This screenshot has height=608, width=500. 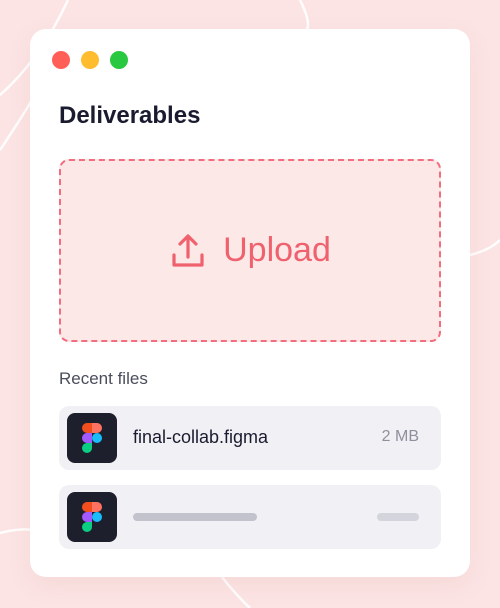 I want to click on file-name-placeholder, so click(x=195, y=517).